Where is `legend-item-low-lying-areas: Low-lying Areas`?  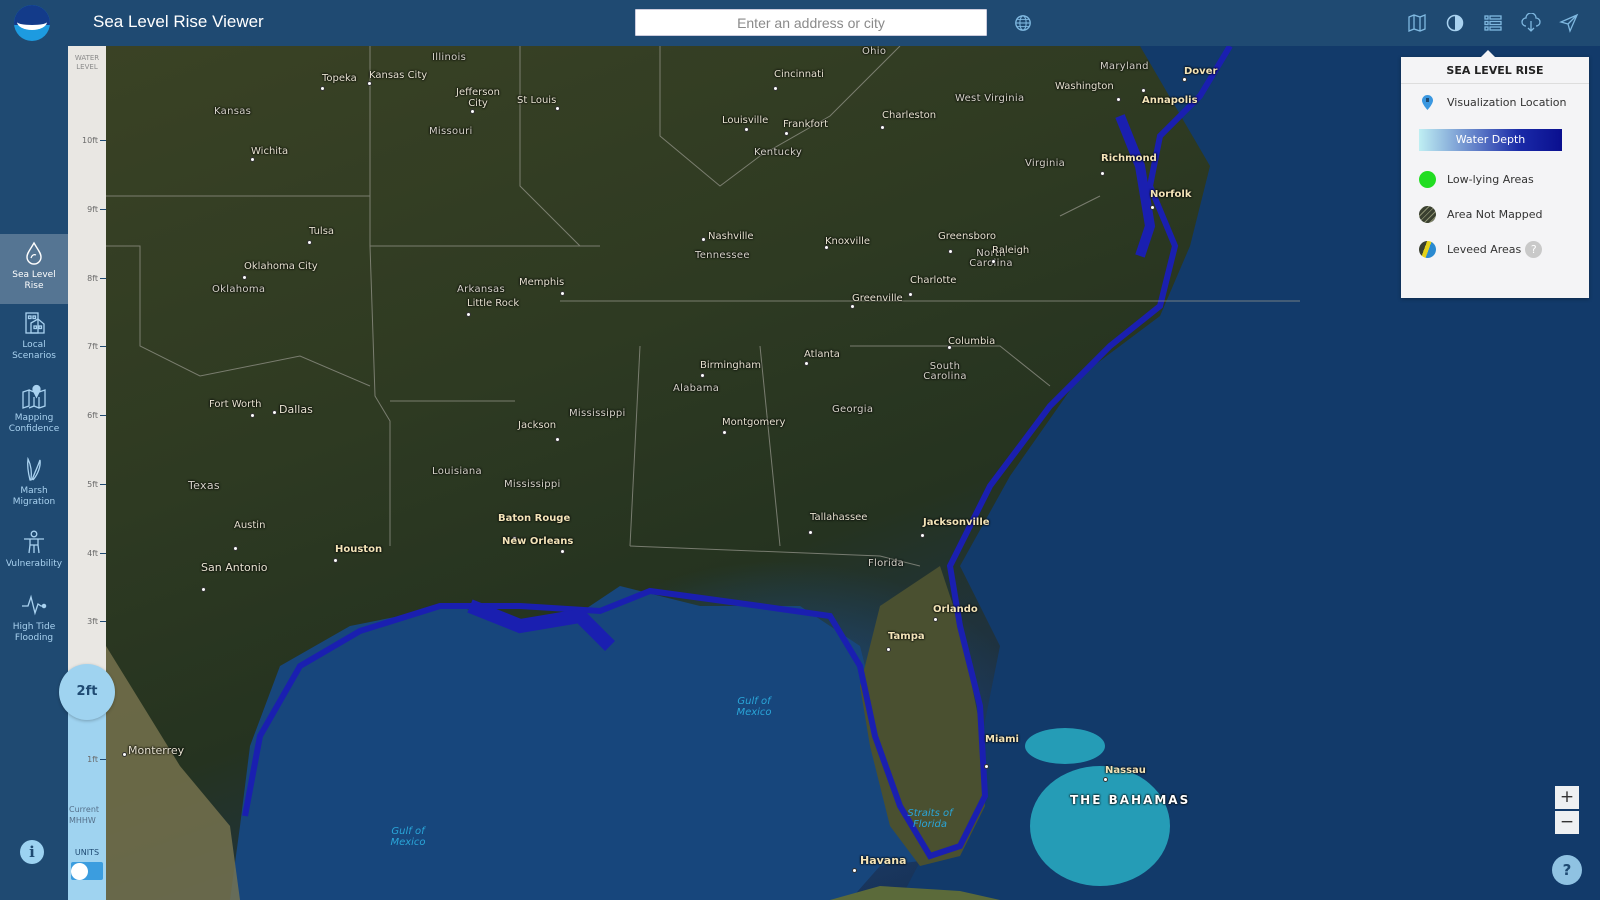 legend-item-low-lying-areas: Low-lying Areas is located at coordinates (1476, 179).